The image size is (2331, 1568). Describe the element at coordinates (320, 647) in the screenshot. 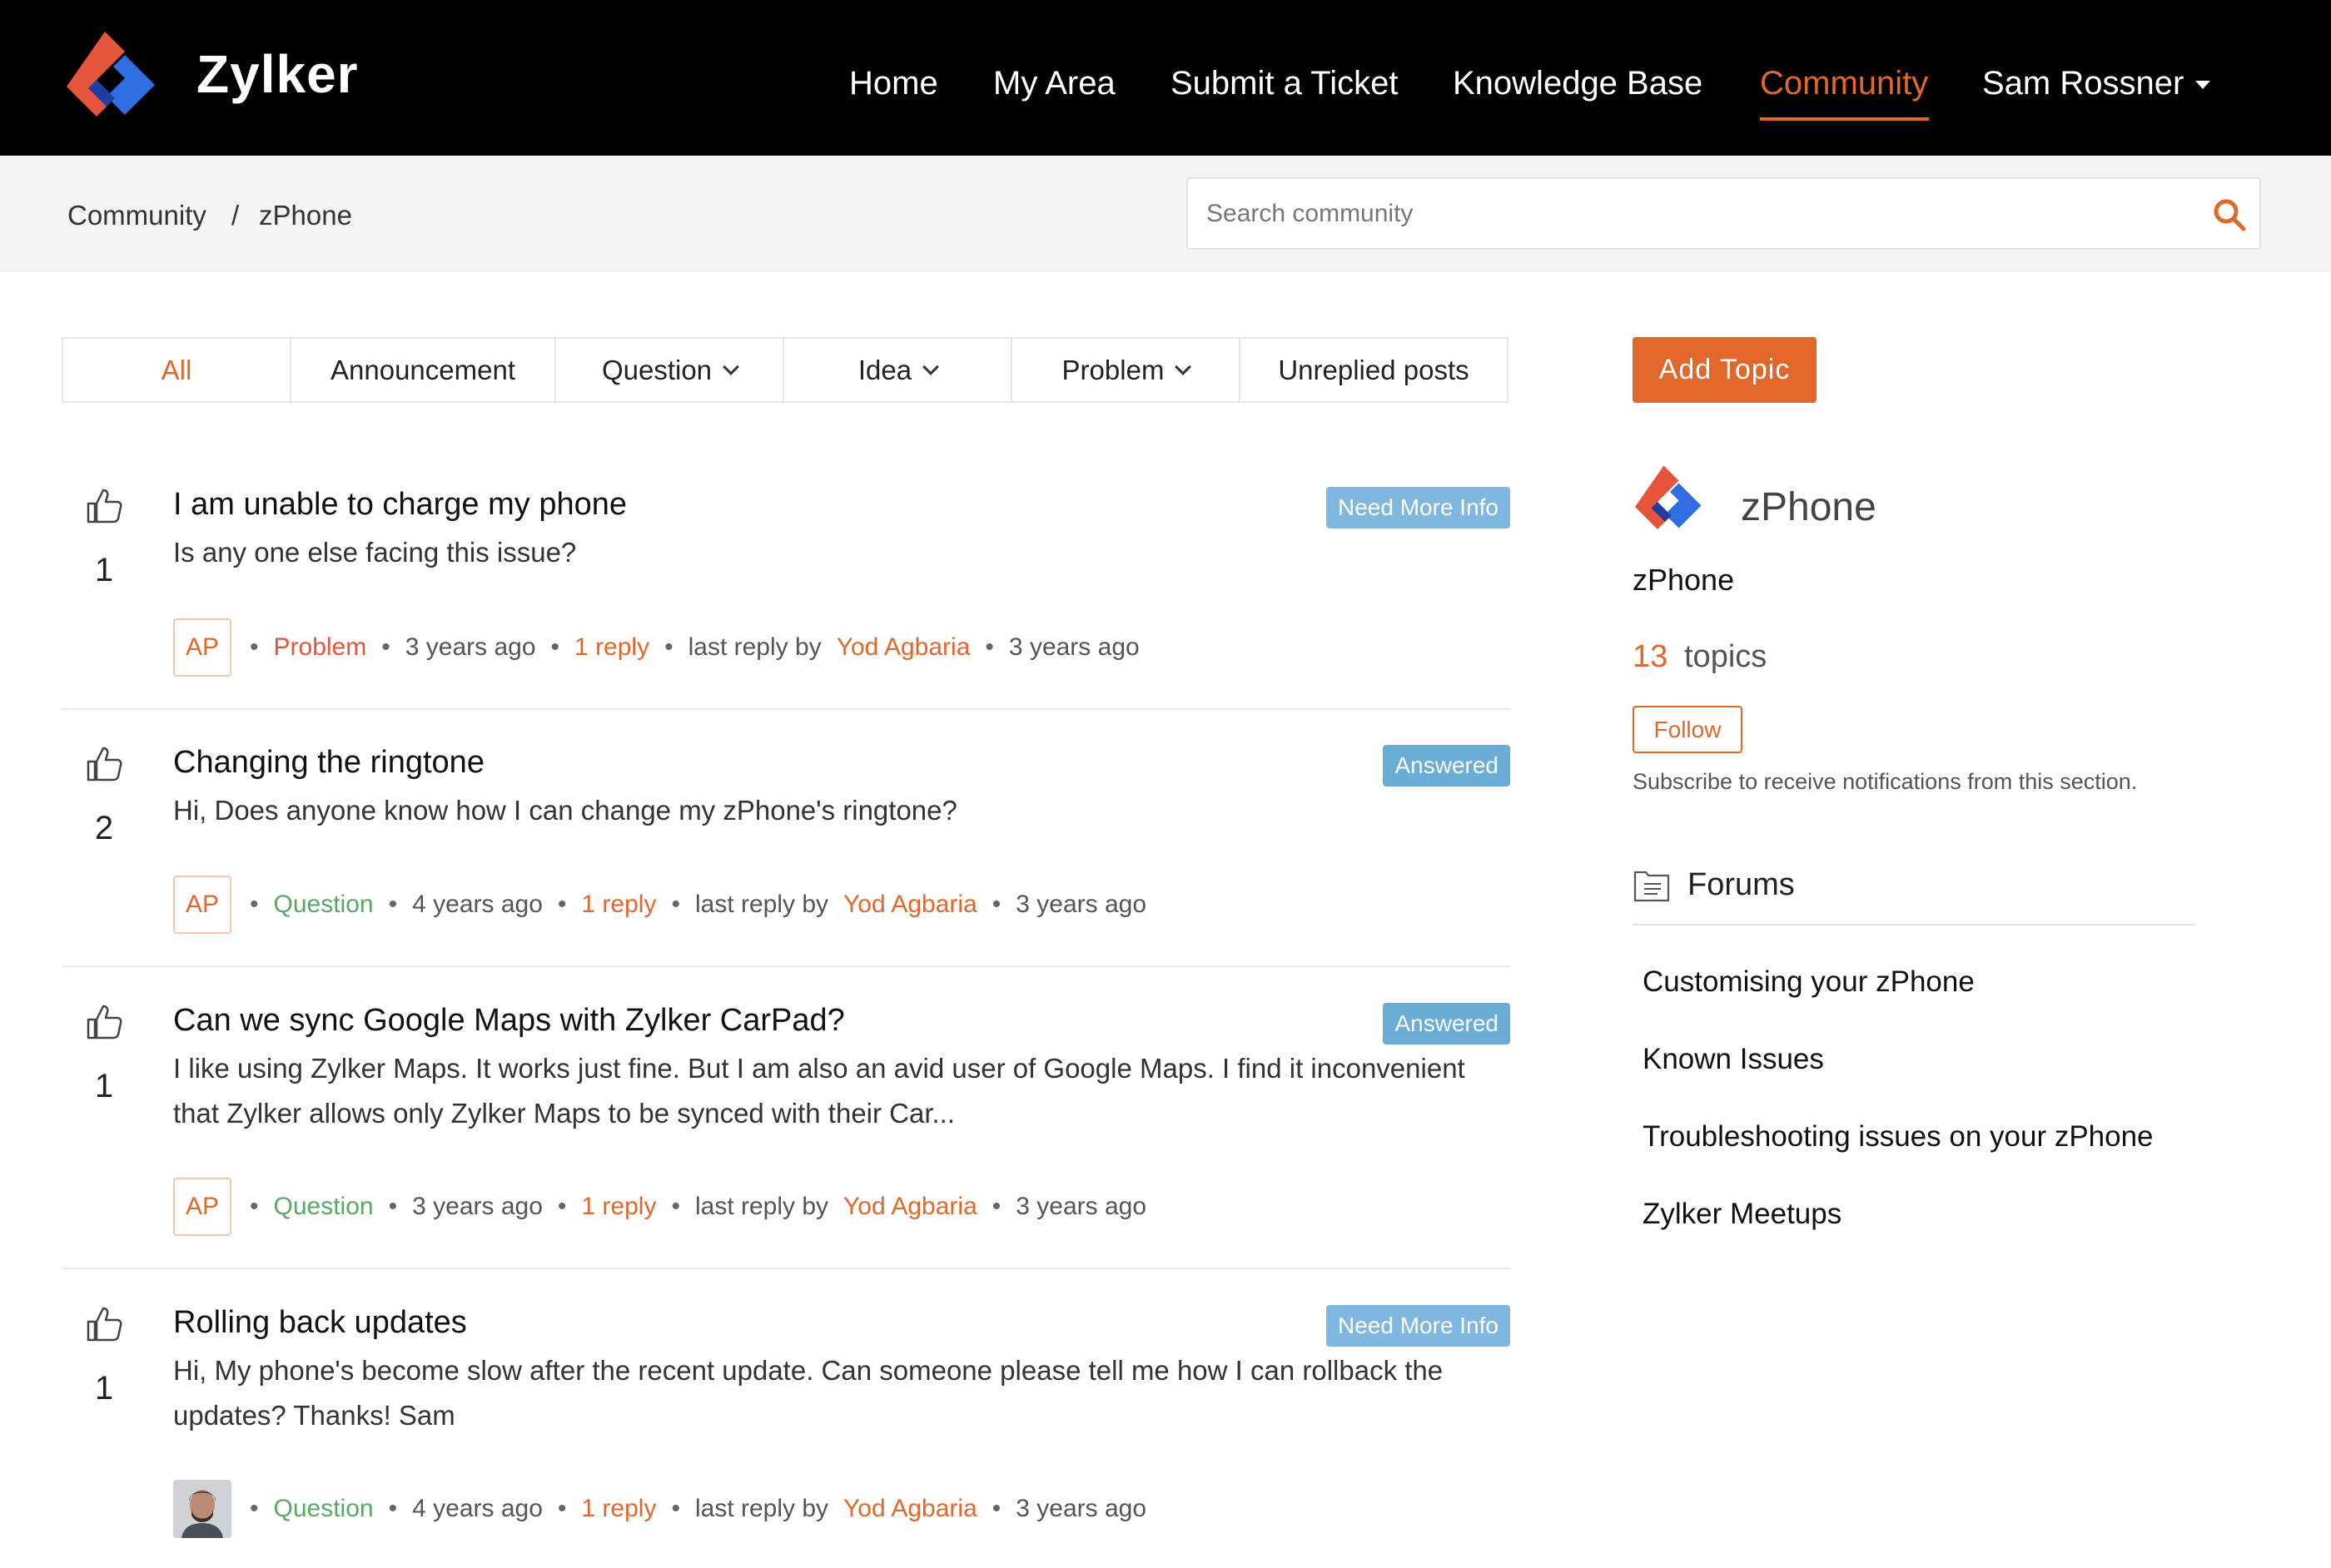

I see `topic-category: Problem` at that location.